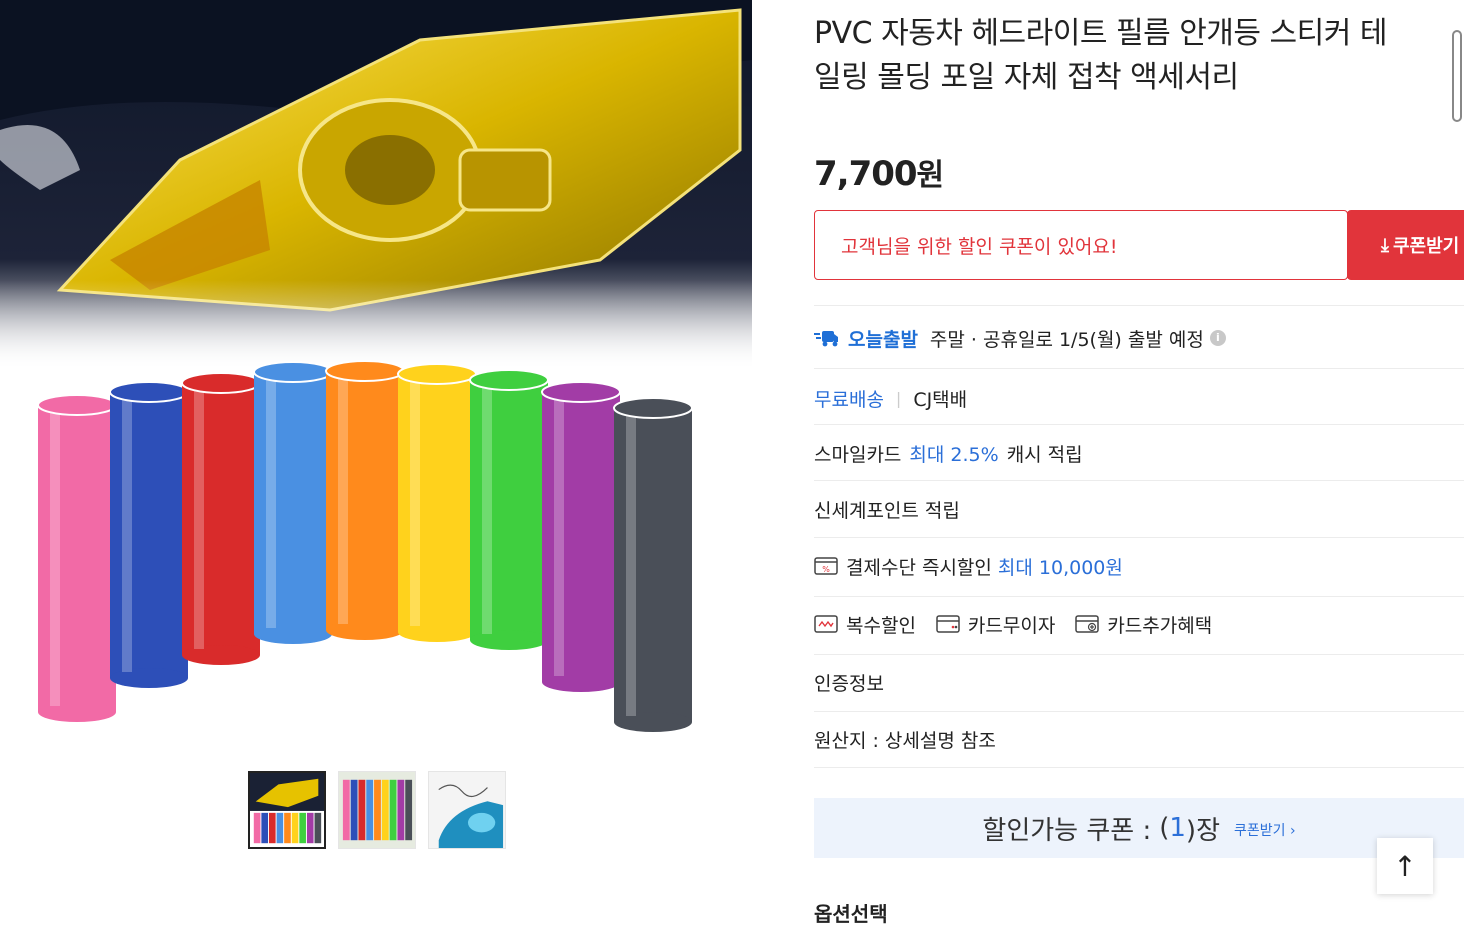 This screenshot has height=926, width=1464. I want to click on available-coupon-close: )장, so click(1202, 830).